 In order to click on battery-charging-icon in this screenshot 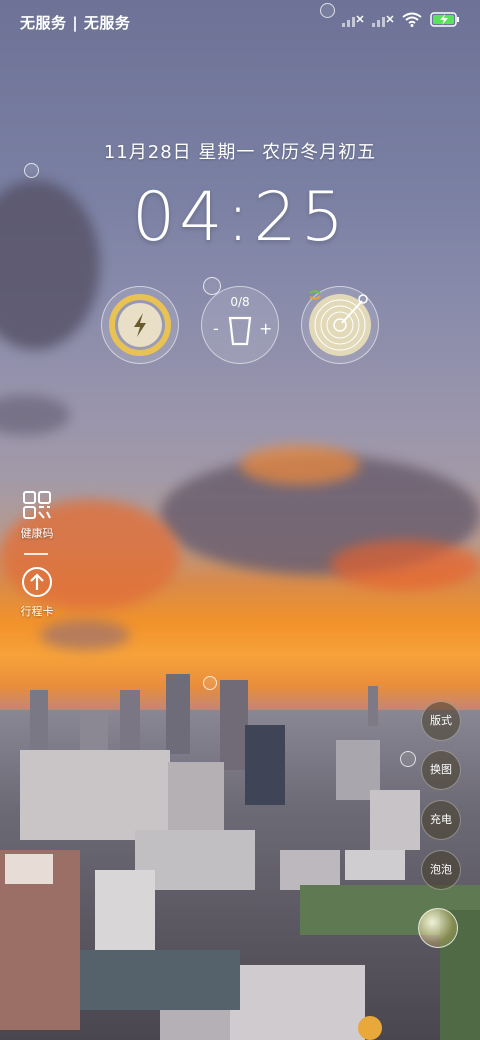, I will do `click(444, 19)`.